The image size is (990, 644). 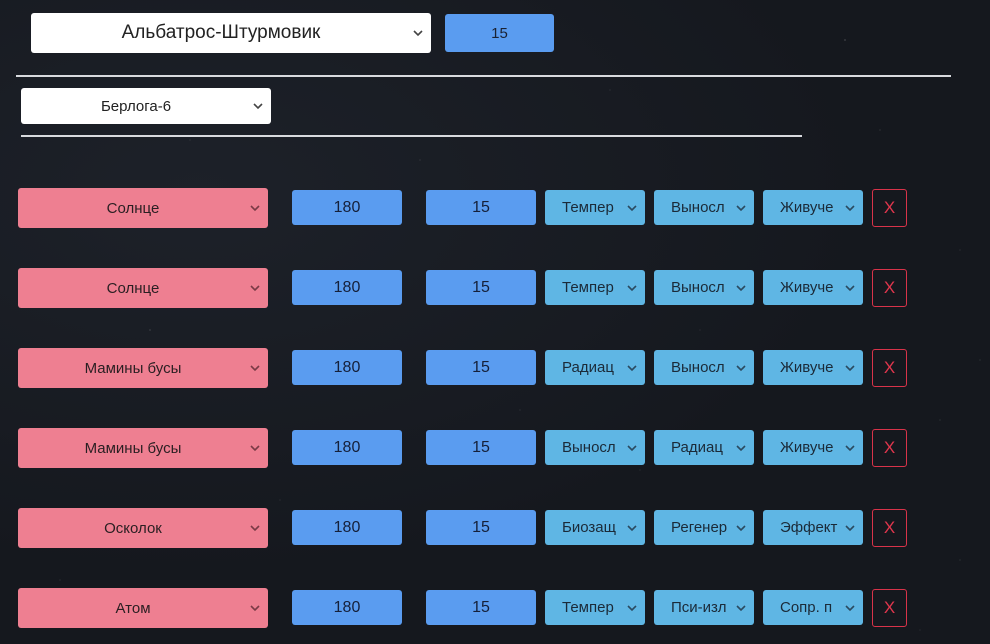 What do you see at coordinates (133, 528) in the screenshot?
I see `module-name-value: Осколок` at bounding box center [133, 528].